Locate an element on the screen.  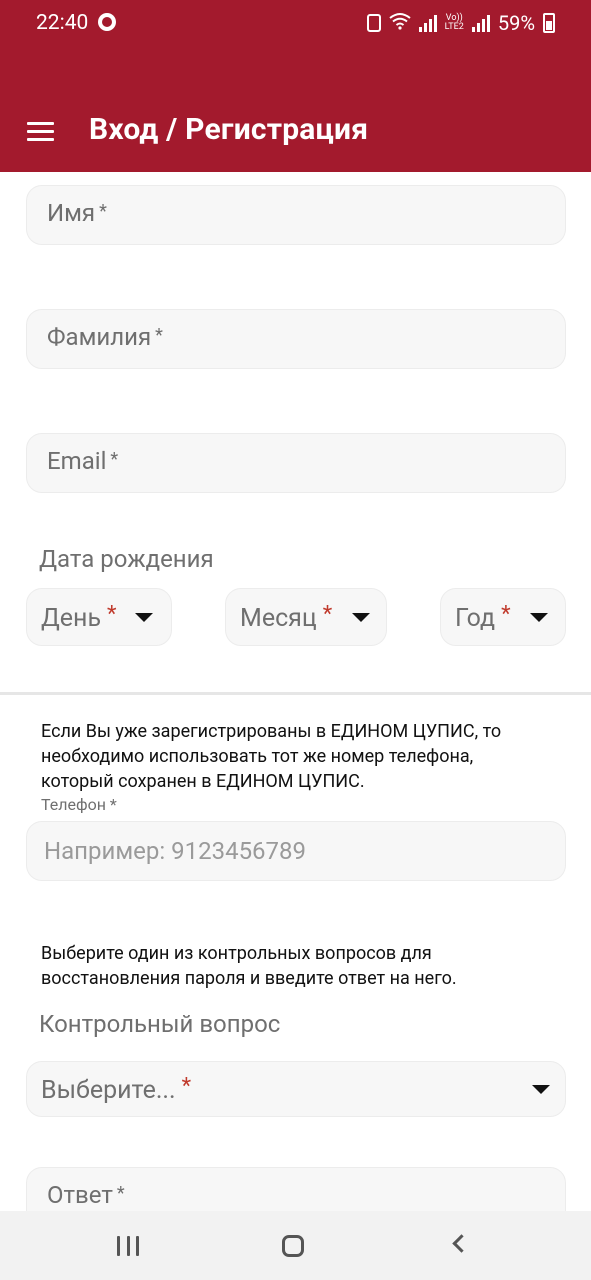
year-label: Год * is located at coordinates (483, 617).